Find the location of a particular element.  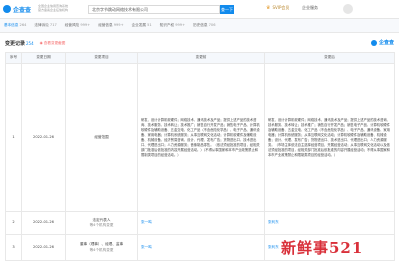

tab-legal: 法律诉讼 717 is located at coordinates (45, 25).